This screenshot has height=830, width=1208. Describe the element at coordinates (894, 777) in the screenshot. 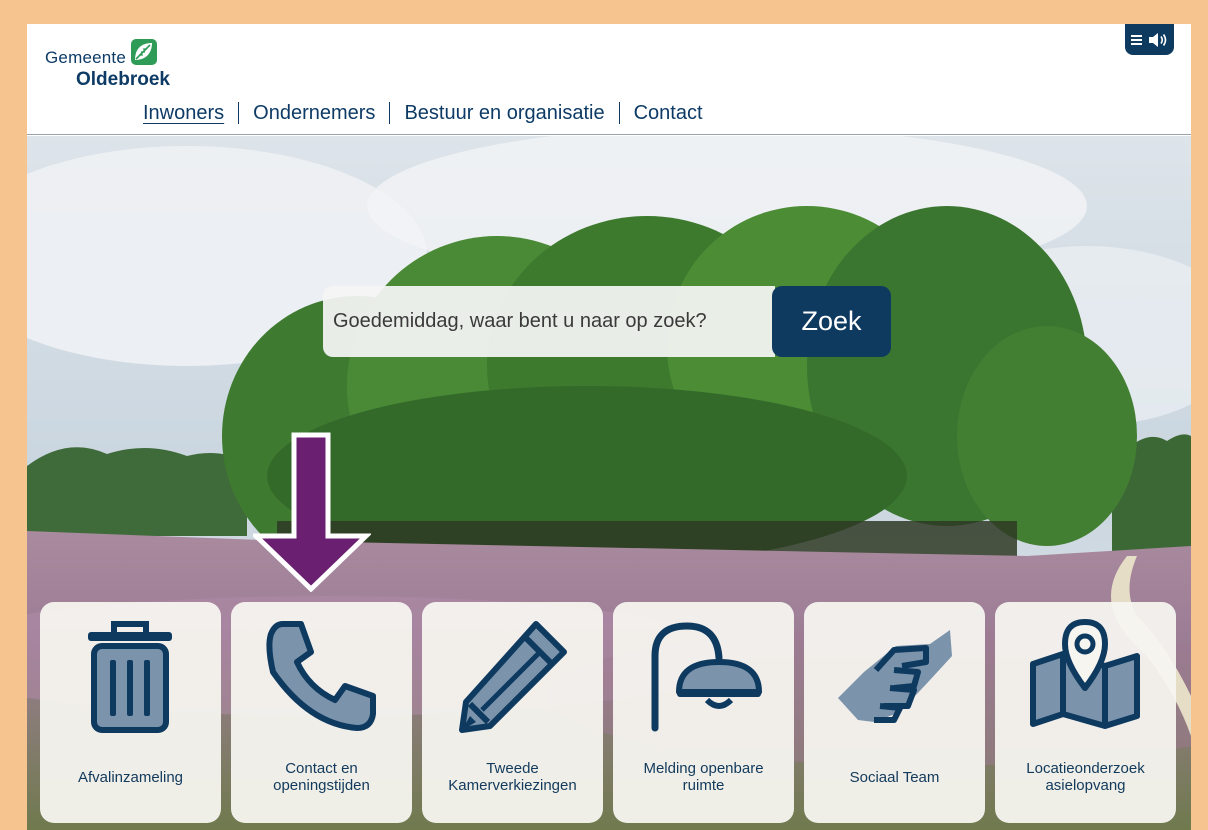

I see `tile-label: Sociaal Team` at that location.